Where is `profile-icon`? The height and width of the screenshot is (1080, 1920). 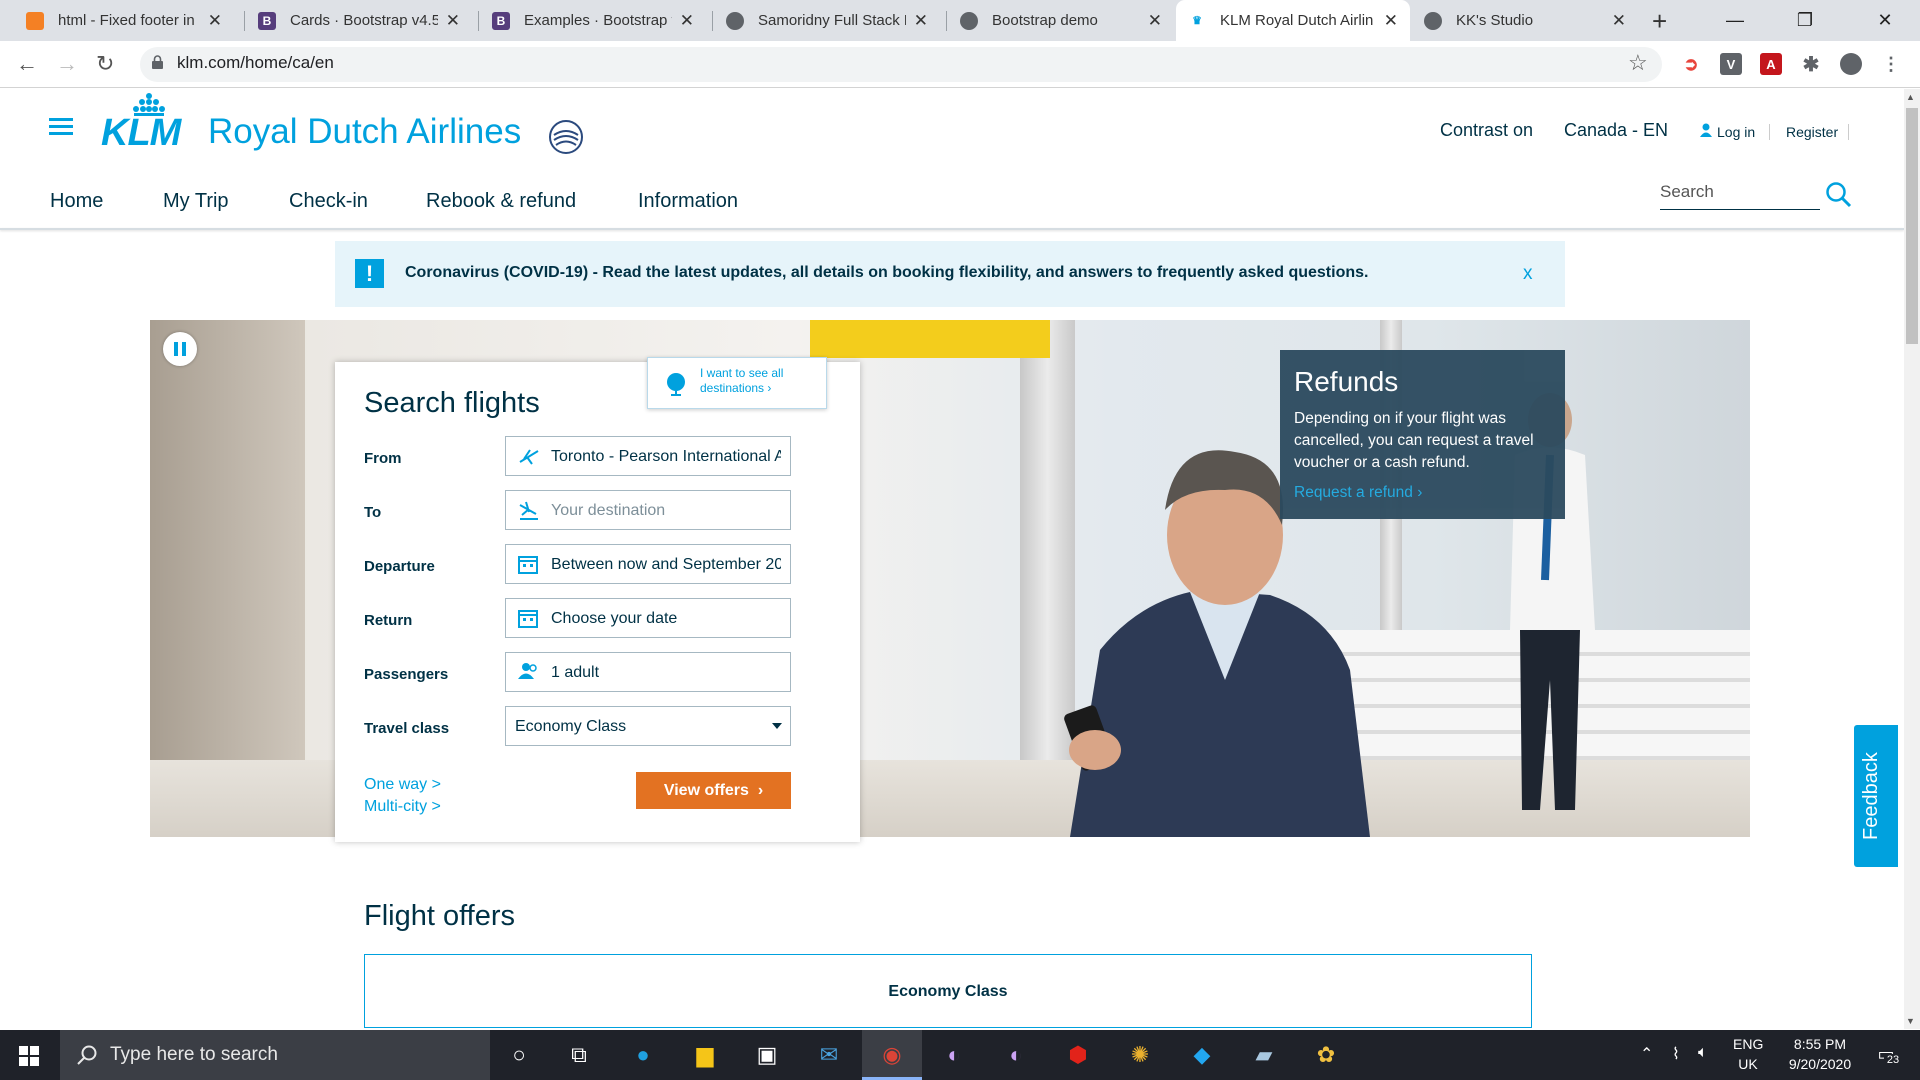
profile-icon is located at coordinates (1851, 64).